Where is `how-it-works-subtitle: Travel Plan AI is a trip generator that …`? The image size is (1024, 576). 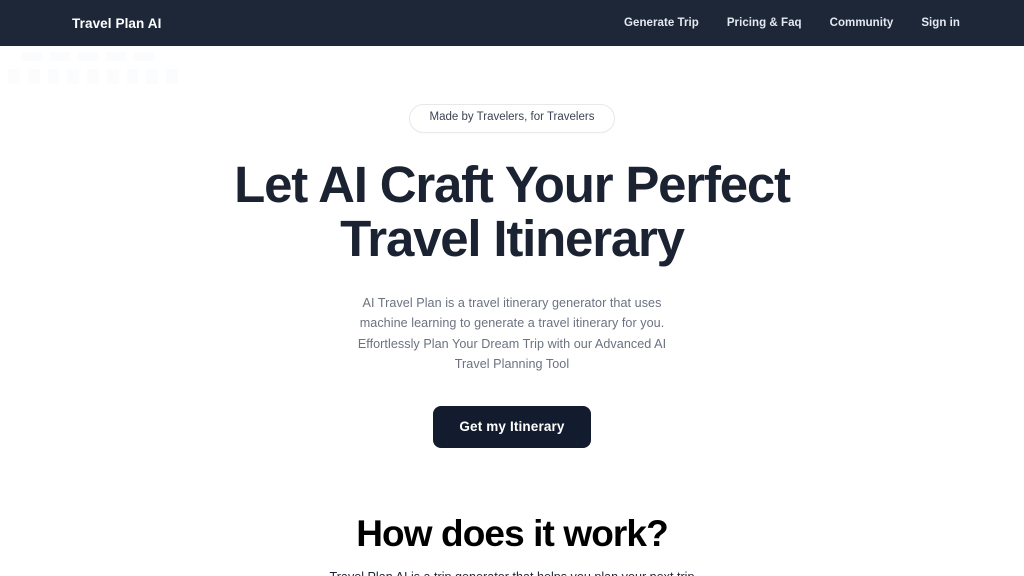
how-it-works-subtitle: Travel Plan AI is a trip generator that … is located at coordinates (512, 571).